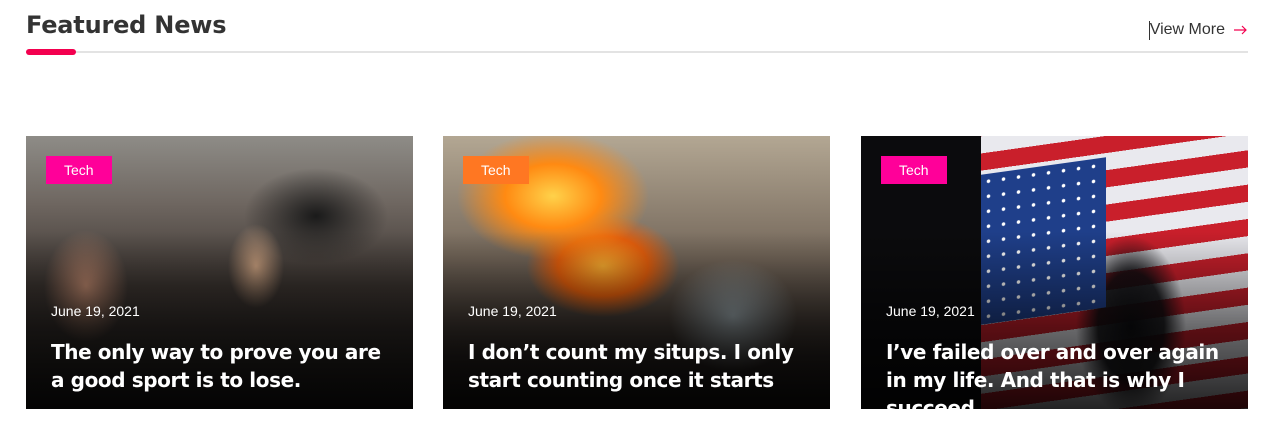 The height and width of the screenshot is (444, 1274). Describe the element at coordinates (1240, 30) in the screenshot. I see `arrow-right-icon` at that location.